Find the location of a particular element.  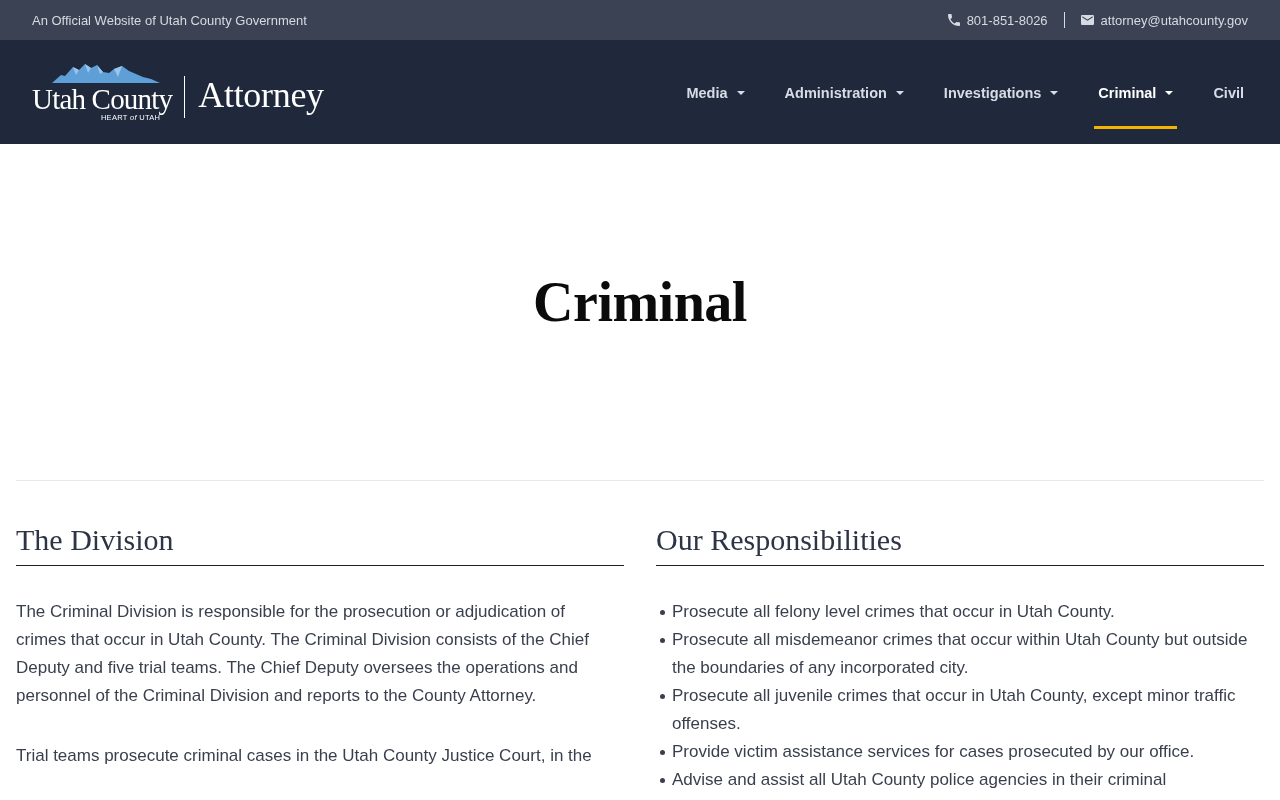

list-item-text: Provide victim assistance services for cases prosecuted by our office. is located at coordinates (933, 752).